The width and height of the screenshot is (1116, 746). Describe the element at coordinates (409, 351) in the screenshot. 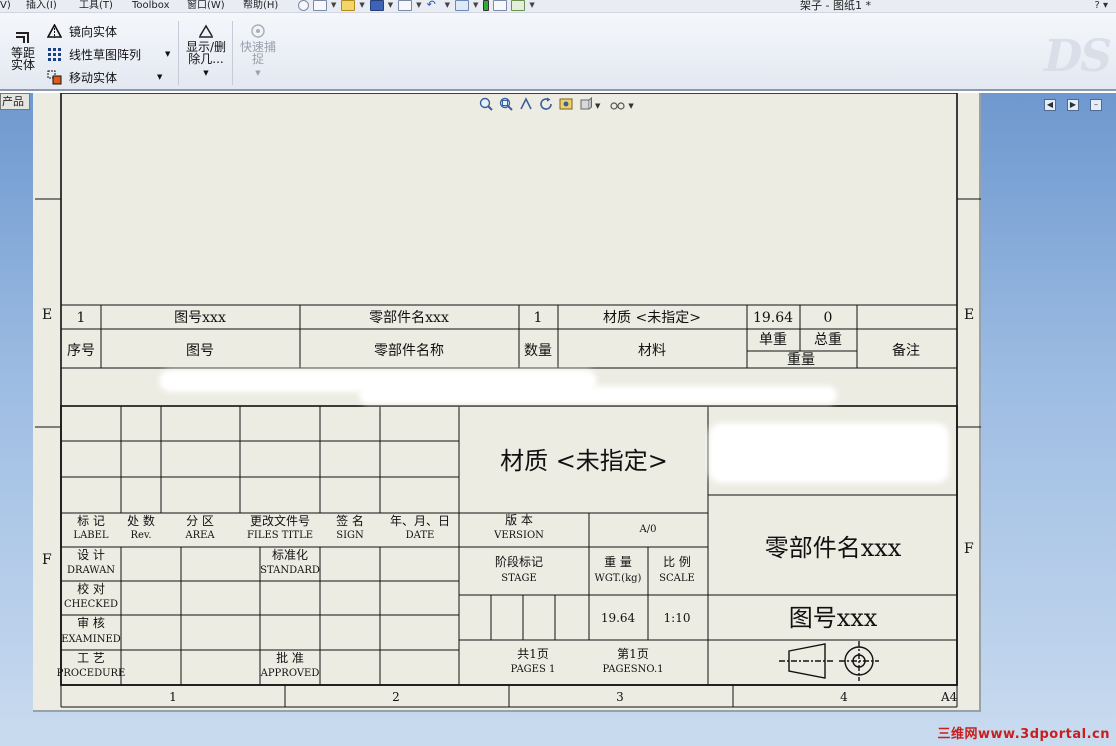

I see `bom-header-part-name: 零部件名称` at that location.